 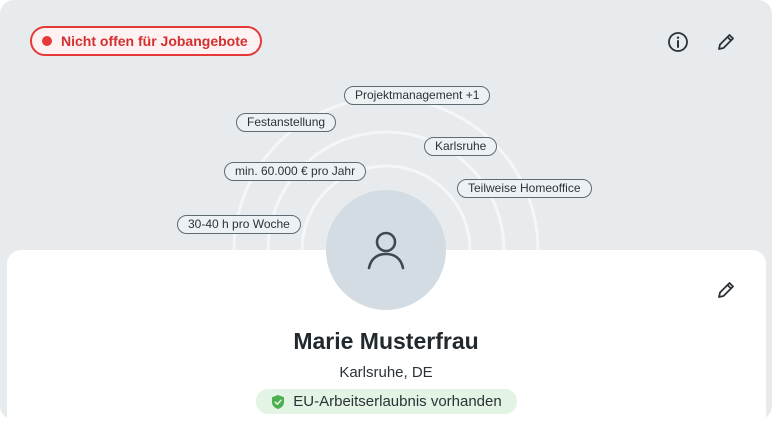 I want to click on profile-location: Karlsruhe, DE, so click(x=386, y=372).